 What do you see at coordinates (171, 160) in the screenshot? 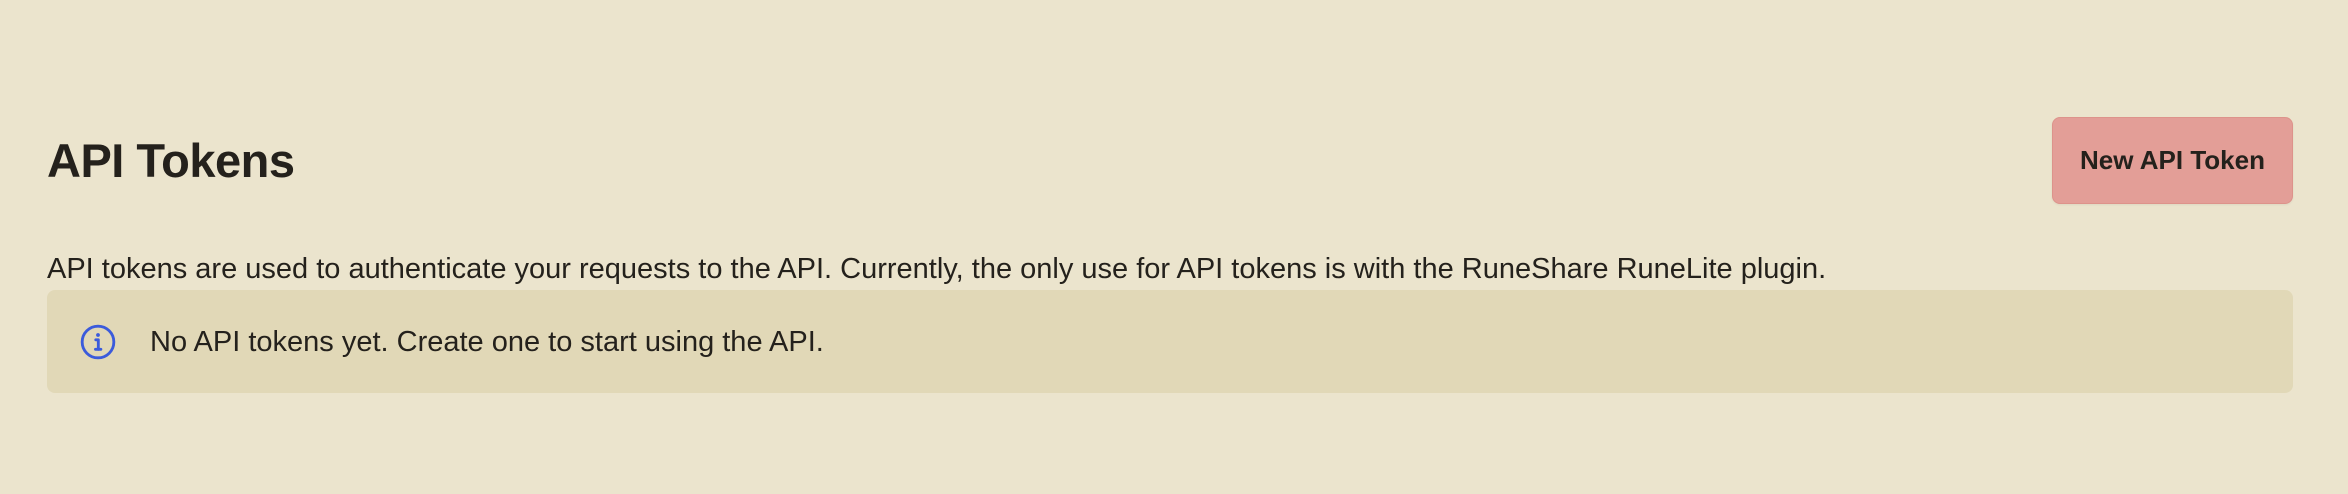
I see `page-title: API Tokens` at bounding box center [171, 160].